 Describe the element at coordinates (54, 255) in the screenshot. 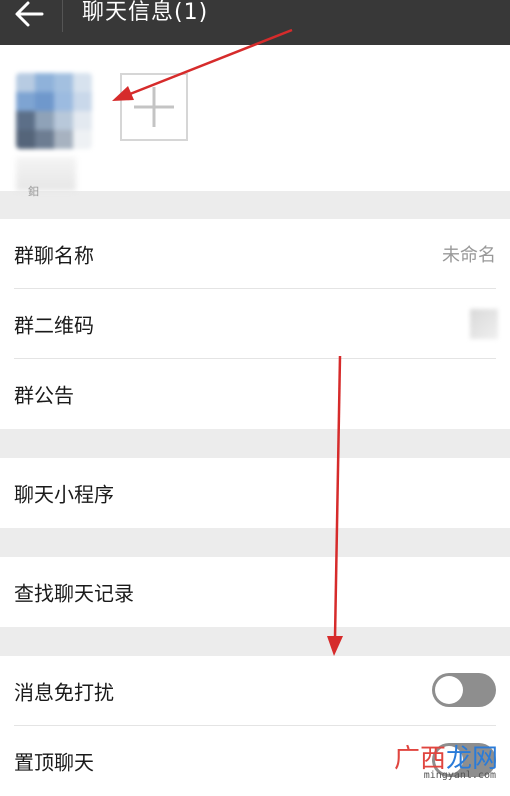

I see `group-name-label: 群聊名称` at that location.